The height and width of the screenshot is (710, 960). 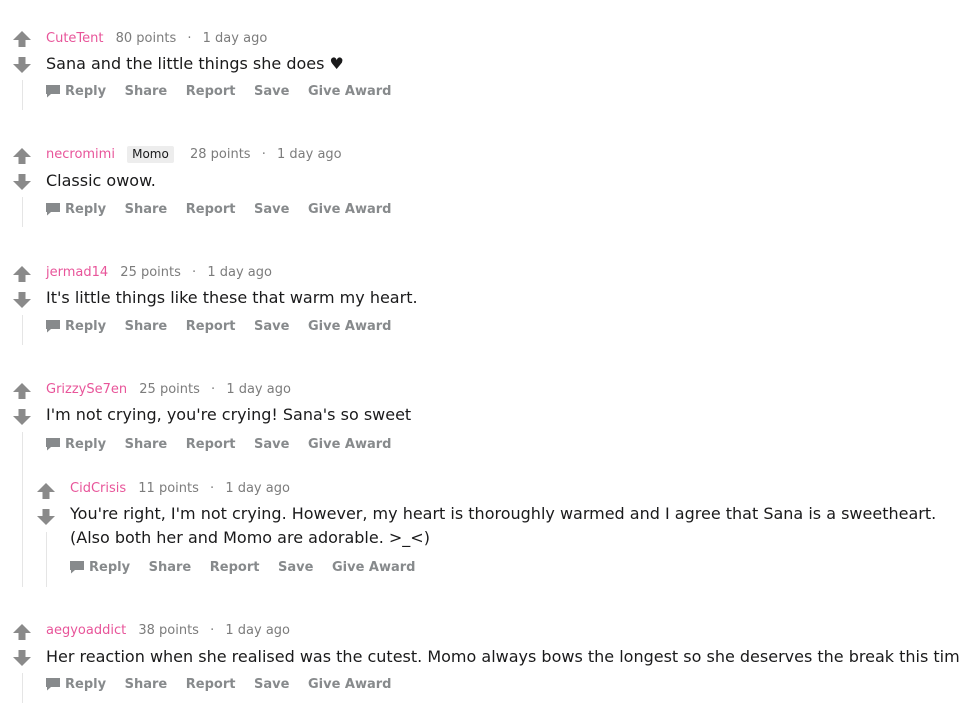 What do you see at coordinates (77, 272) in the screenshot?
I see `comment-author: jermad14` at bounding box center [77, 272].